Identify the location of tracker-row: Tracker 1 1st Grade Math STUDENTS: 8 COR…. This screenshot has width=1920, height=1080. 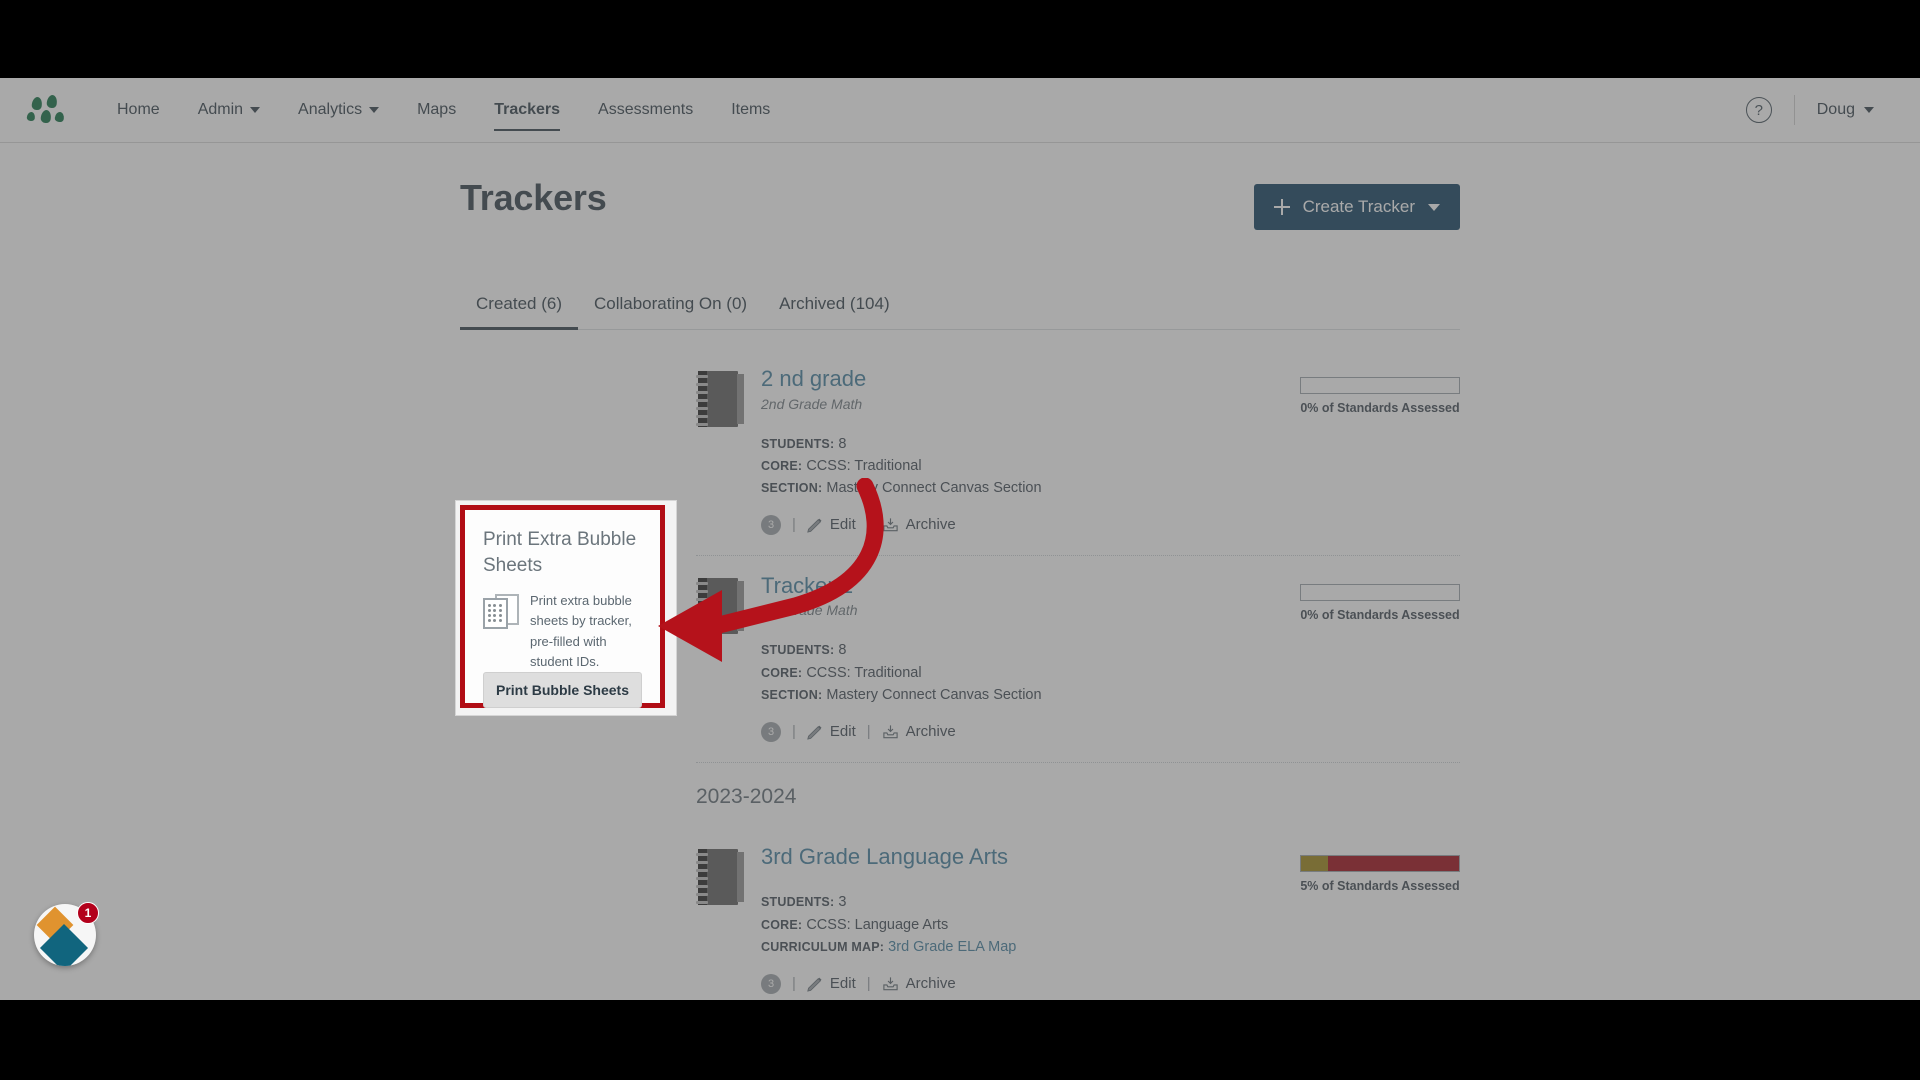
(1078, 659).